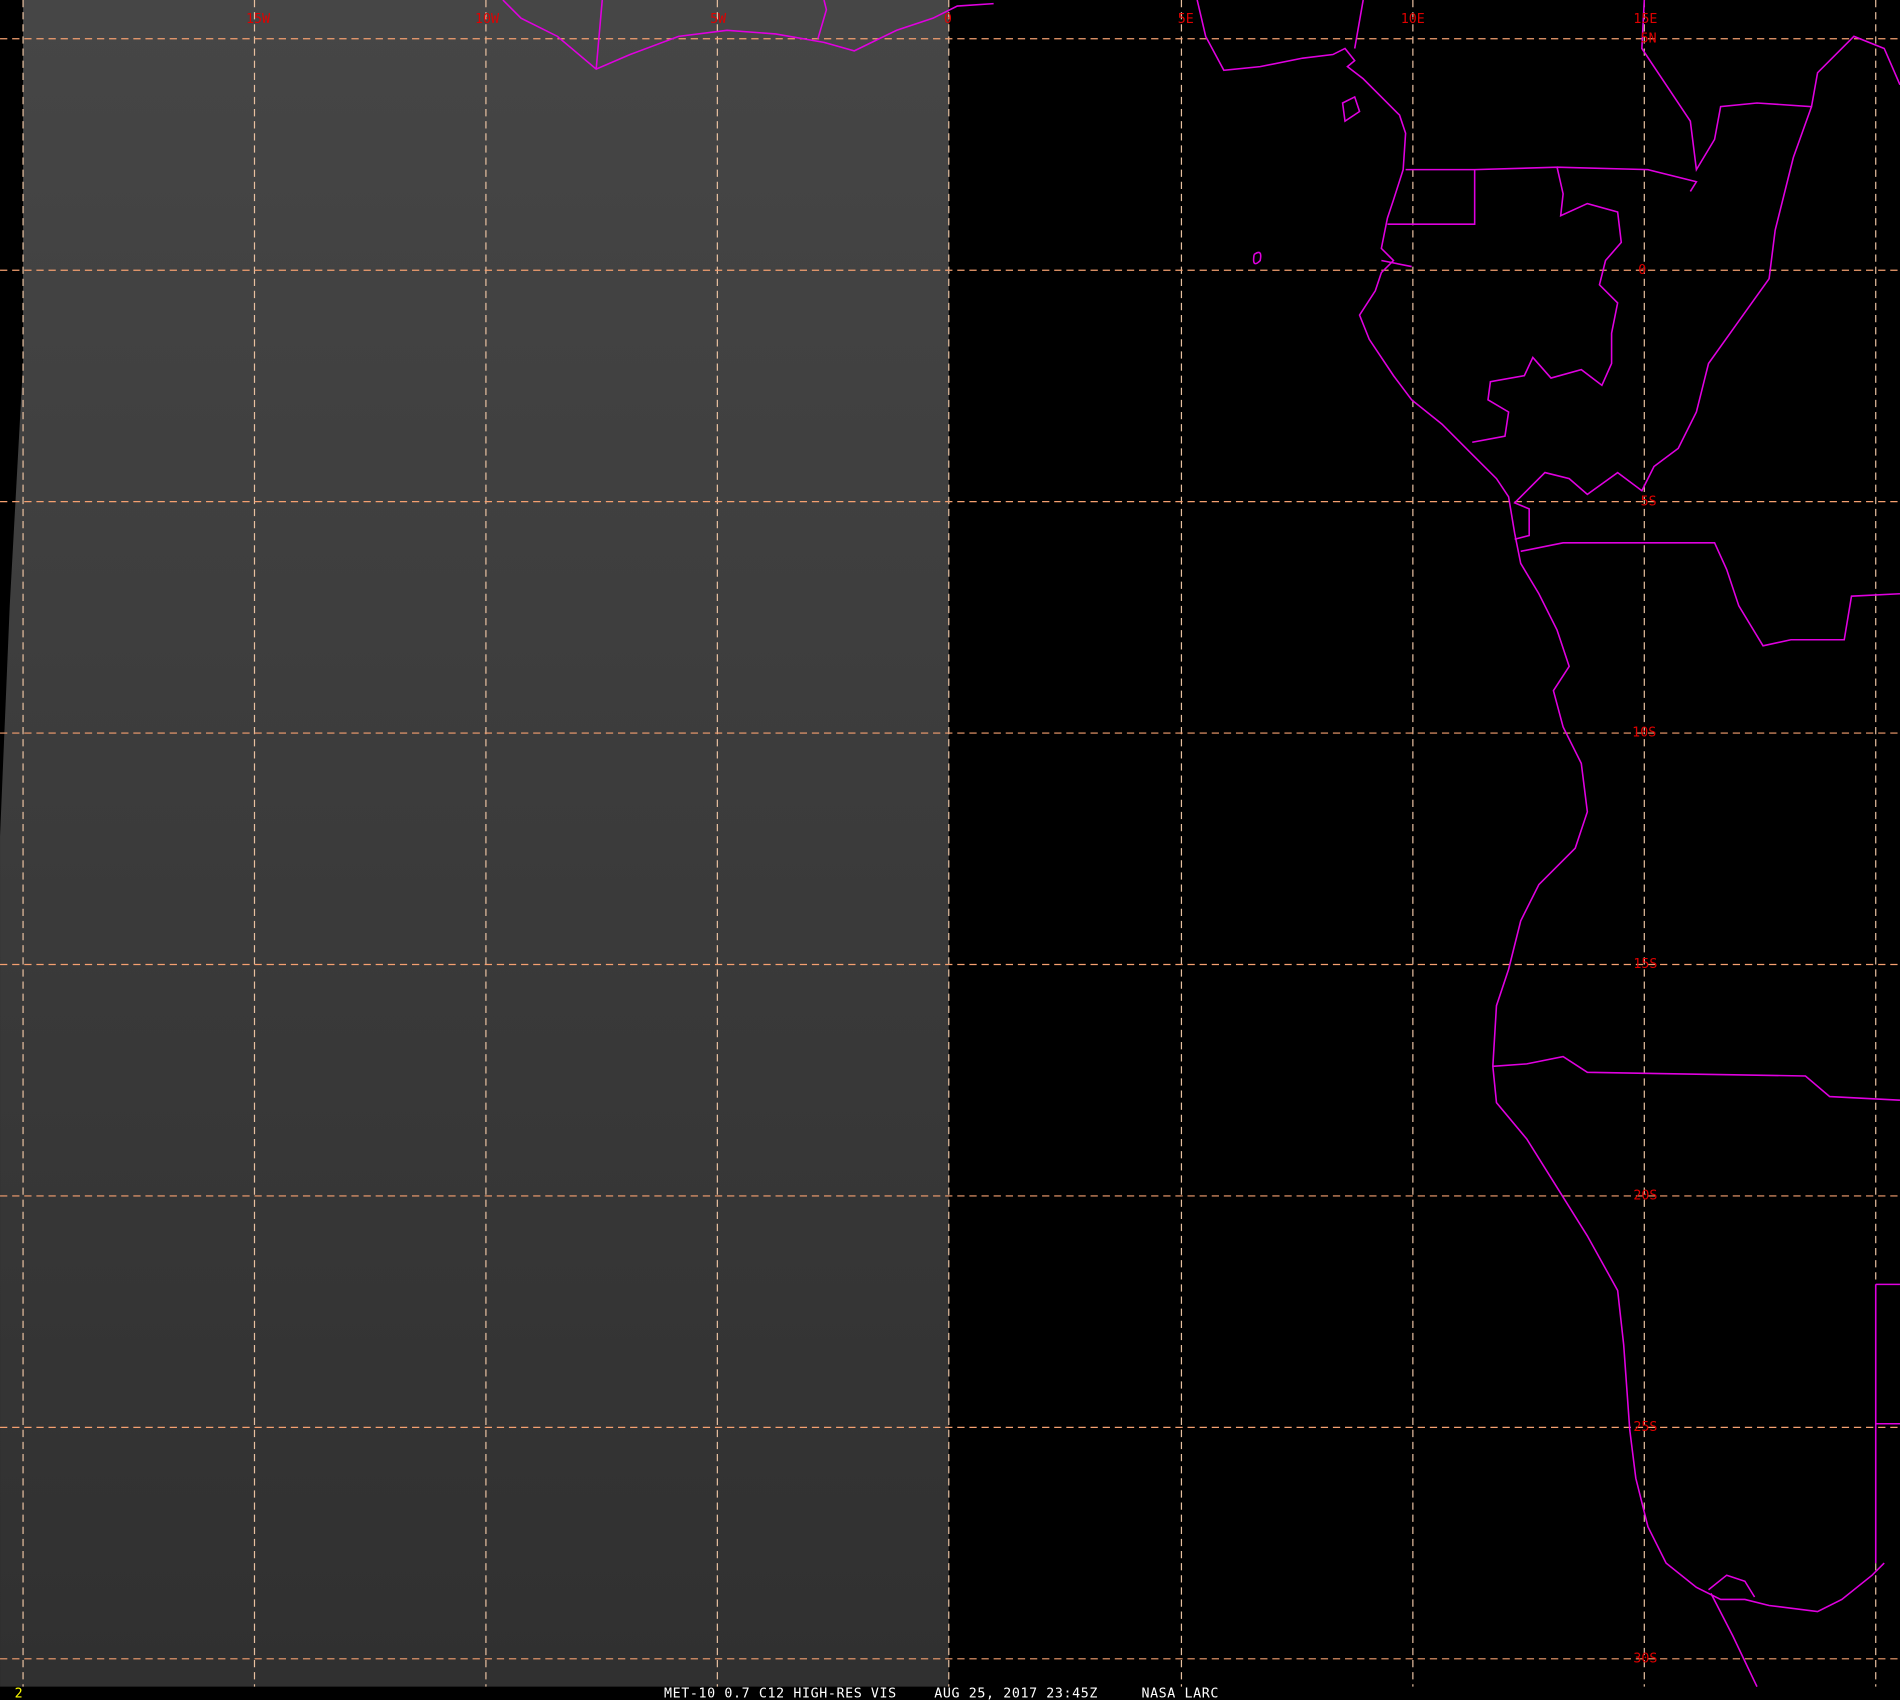  What do you see at coordinates (1180, 1693) in the screenshot?
I see `source-label: NASA LARC` at bounding box center [1180, 1693].